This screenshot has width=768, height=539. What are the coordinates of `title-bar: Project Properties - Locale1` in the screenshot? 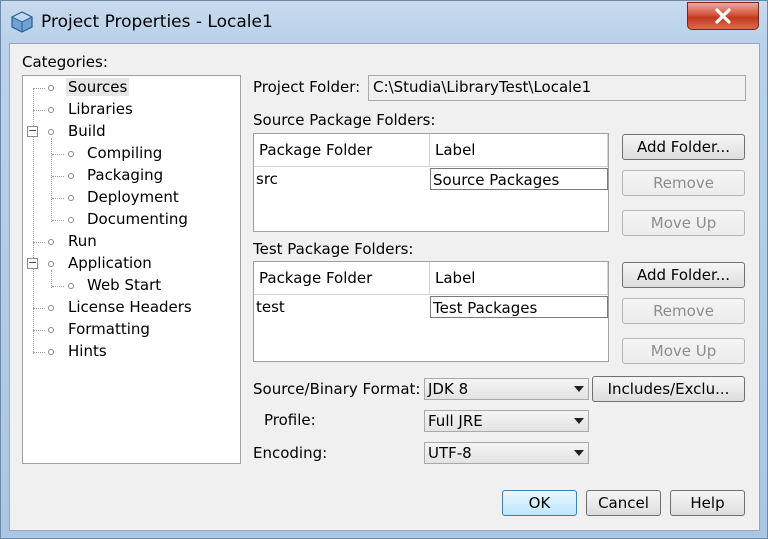 It's located at (384, 22).